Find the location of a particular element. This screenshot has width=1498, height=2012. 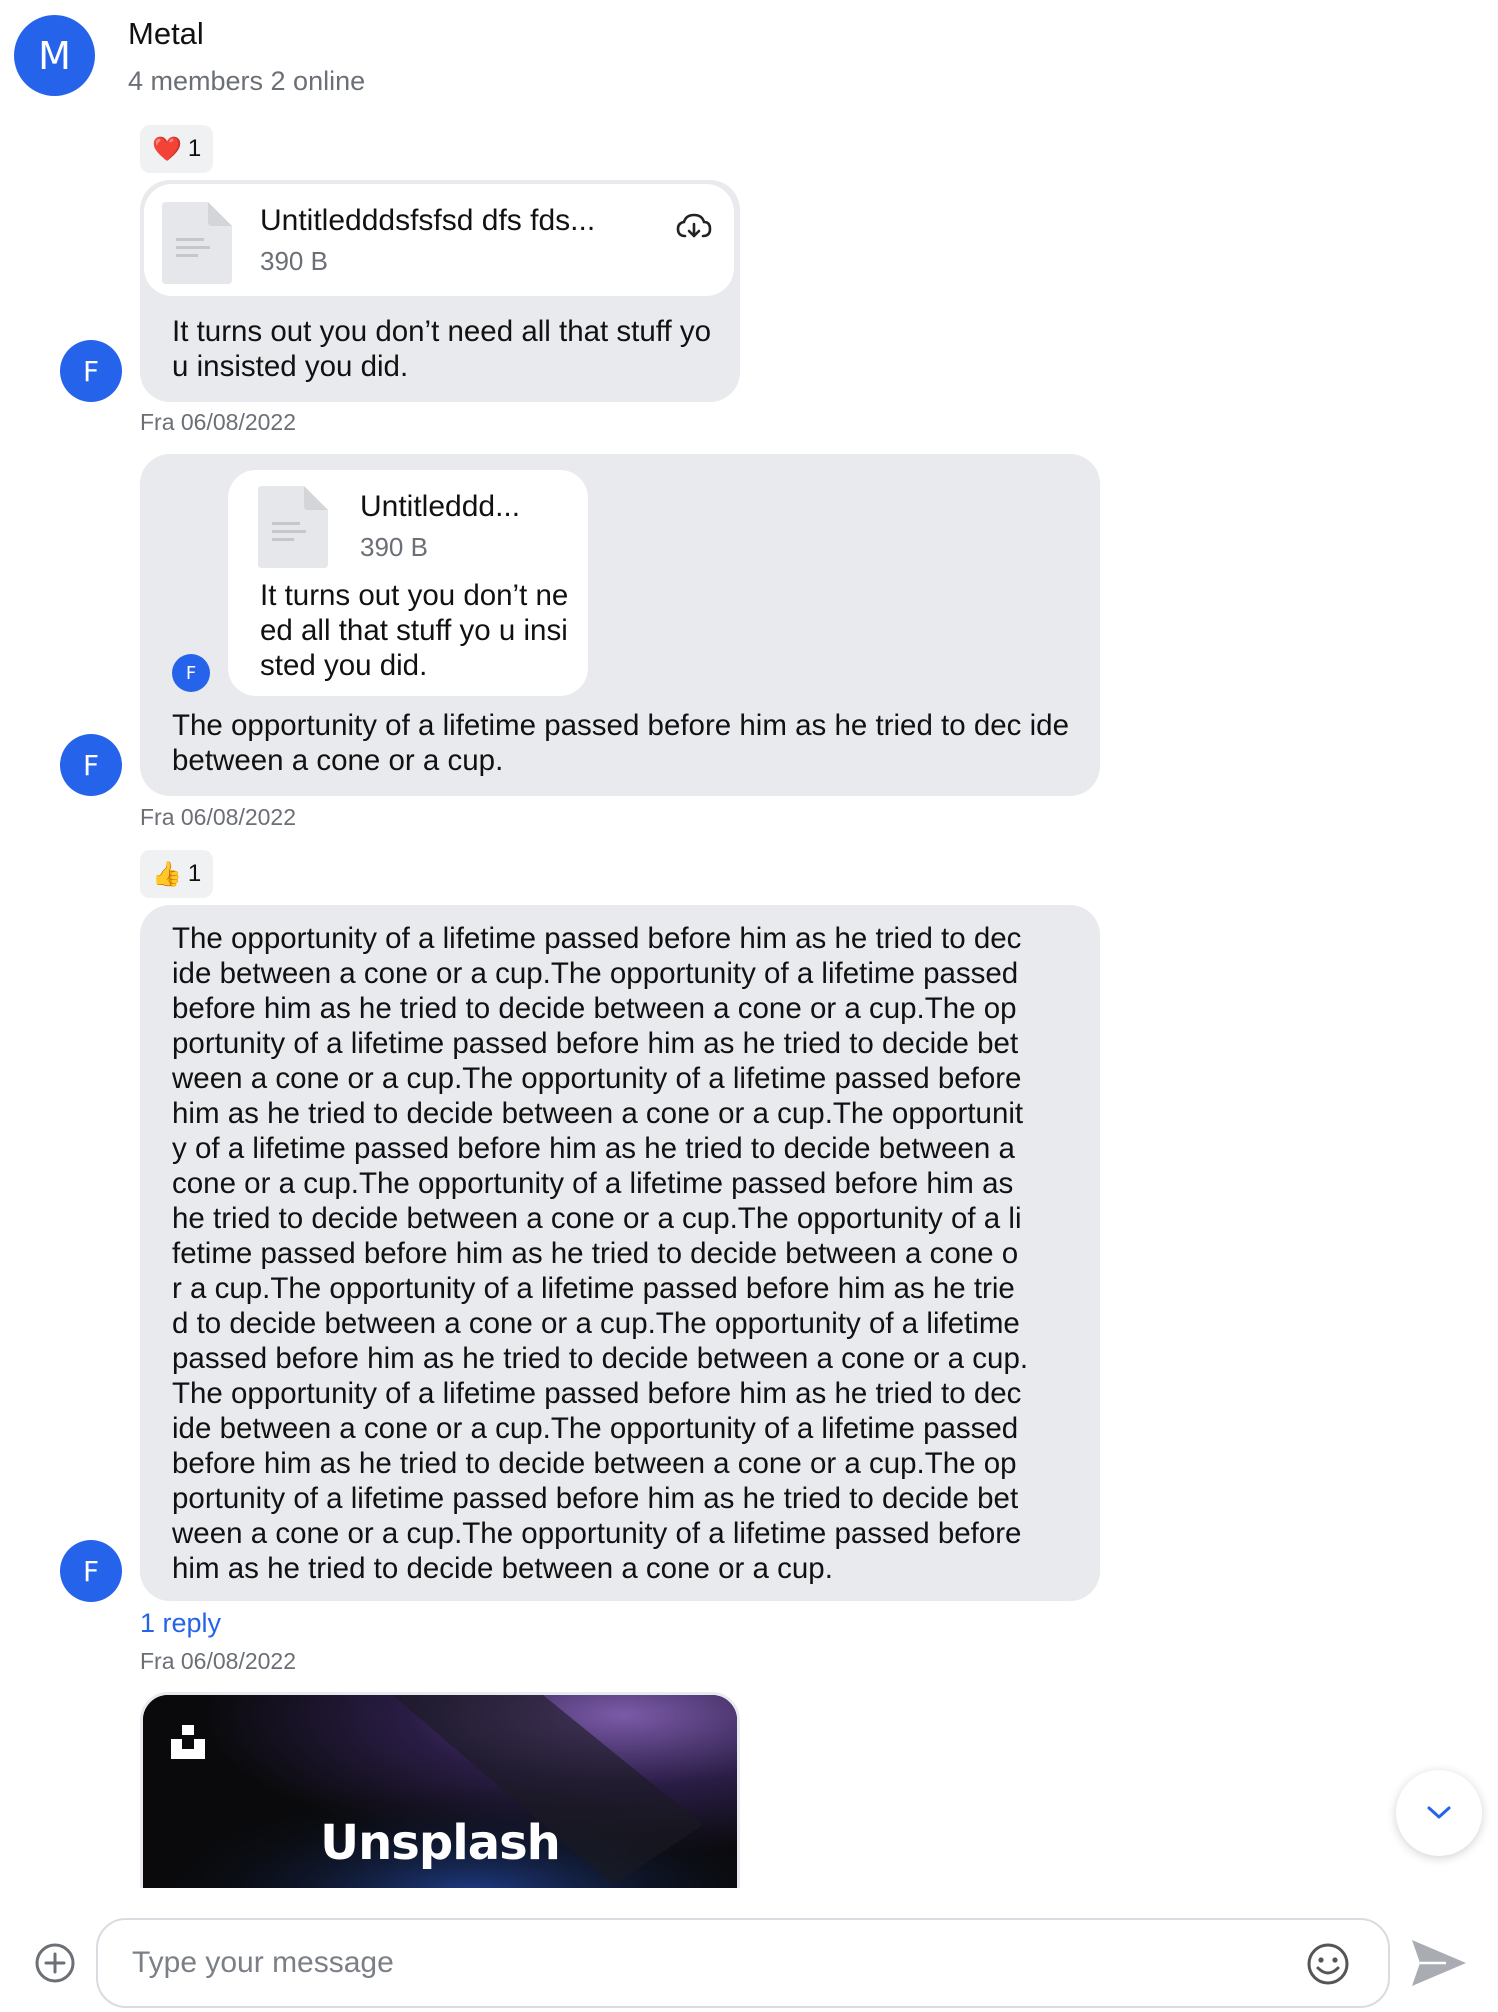

message-input is located at coordinates (710, 1963).